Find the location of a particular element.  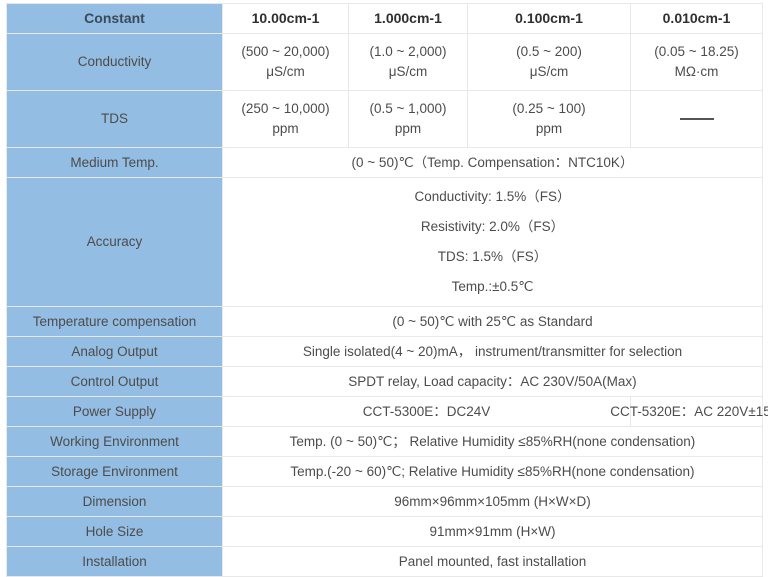

value-text: CCT-5300E：DC24V is located at coordinates (426, 411).